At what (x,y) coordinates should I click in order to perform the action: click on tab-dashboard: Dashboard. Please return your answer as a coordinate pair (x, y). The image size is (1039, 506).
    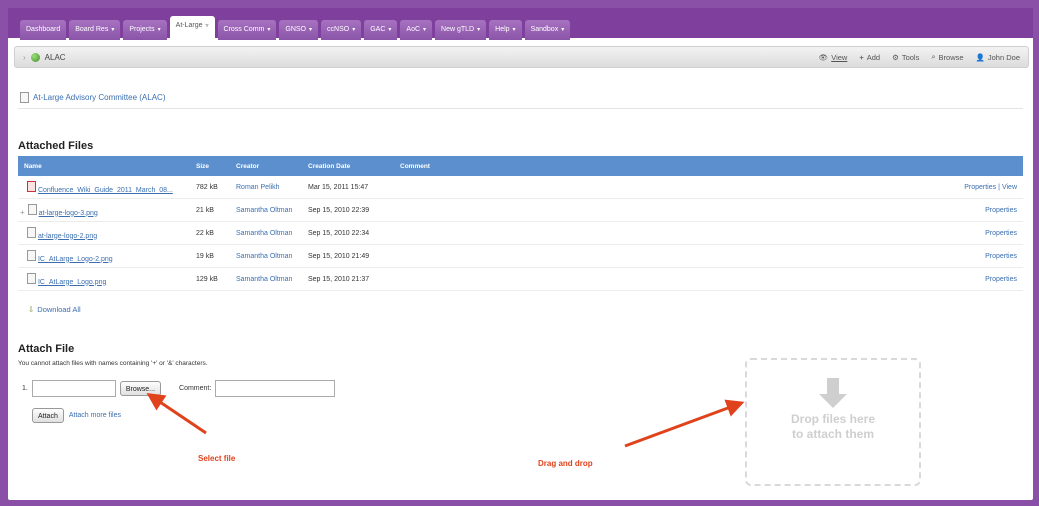
    Looking at the image, I should click on (43, 30).